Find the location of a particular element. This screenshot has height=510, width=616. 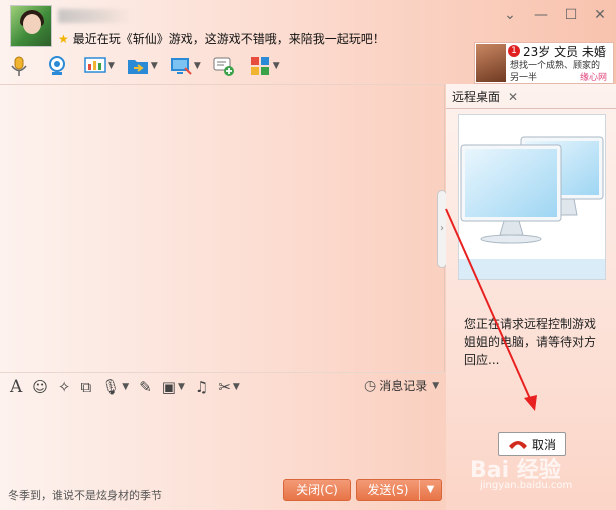

file-transfer-icon is located at coordinates (138, 66).